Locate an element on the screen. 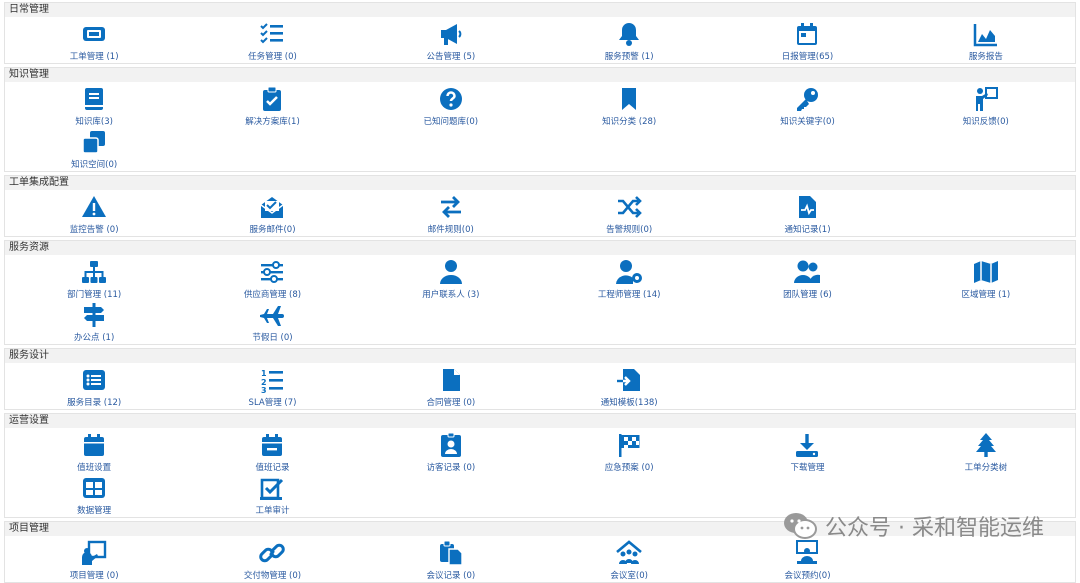 Image resolution: width=1080 pixels, height=583 pixels. section-grid: 项目管理 (0) 交付物管理 (0) 会议记录 (0) 会议室(0) 会议预约(0) is located at coordinates (540, 559).